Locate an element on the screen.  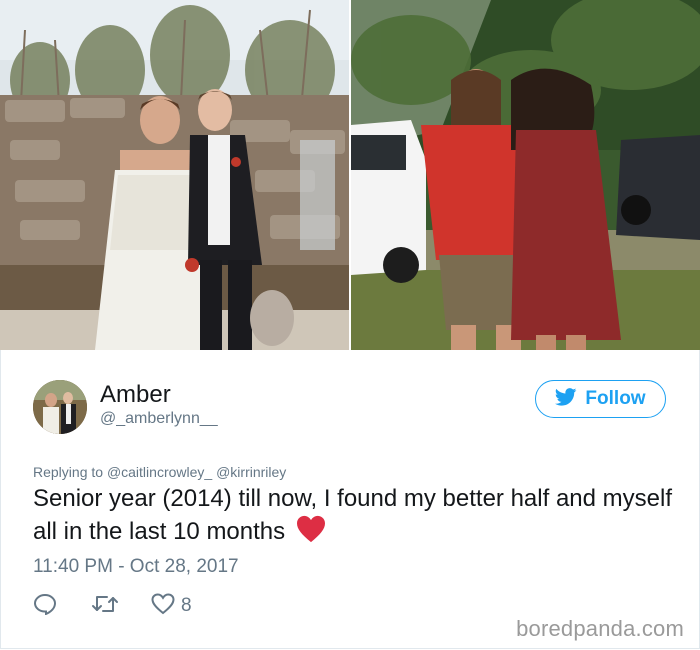
author-handle: @_amberlynn__ is located at coordinates (159, 419).